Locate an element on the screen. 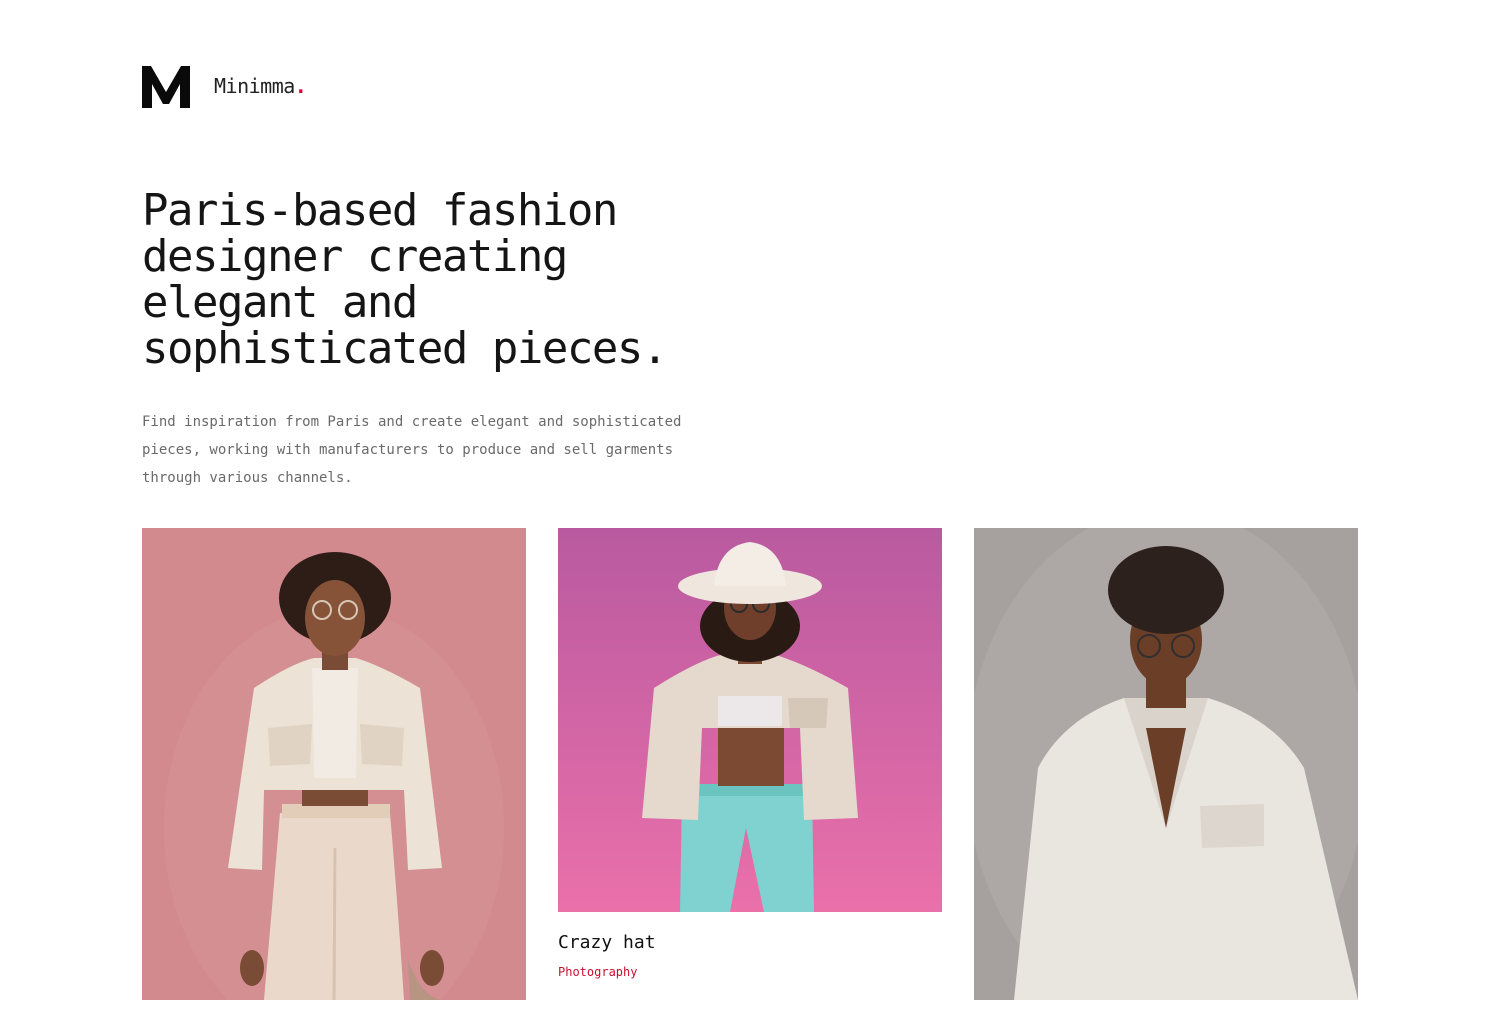 This screenshot has height=1020, width=1500. portfolio-image-man-cream-jacket is located at coordinates (1166, 764).